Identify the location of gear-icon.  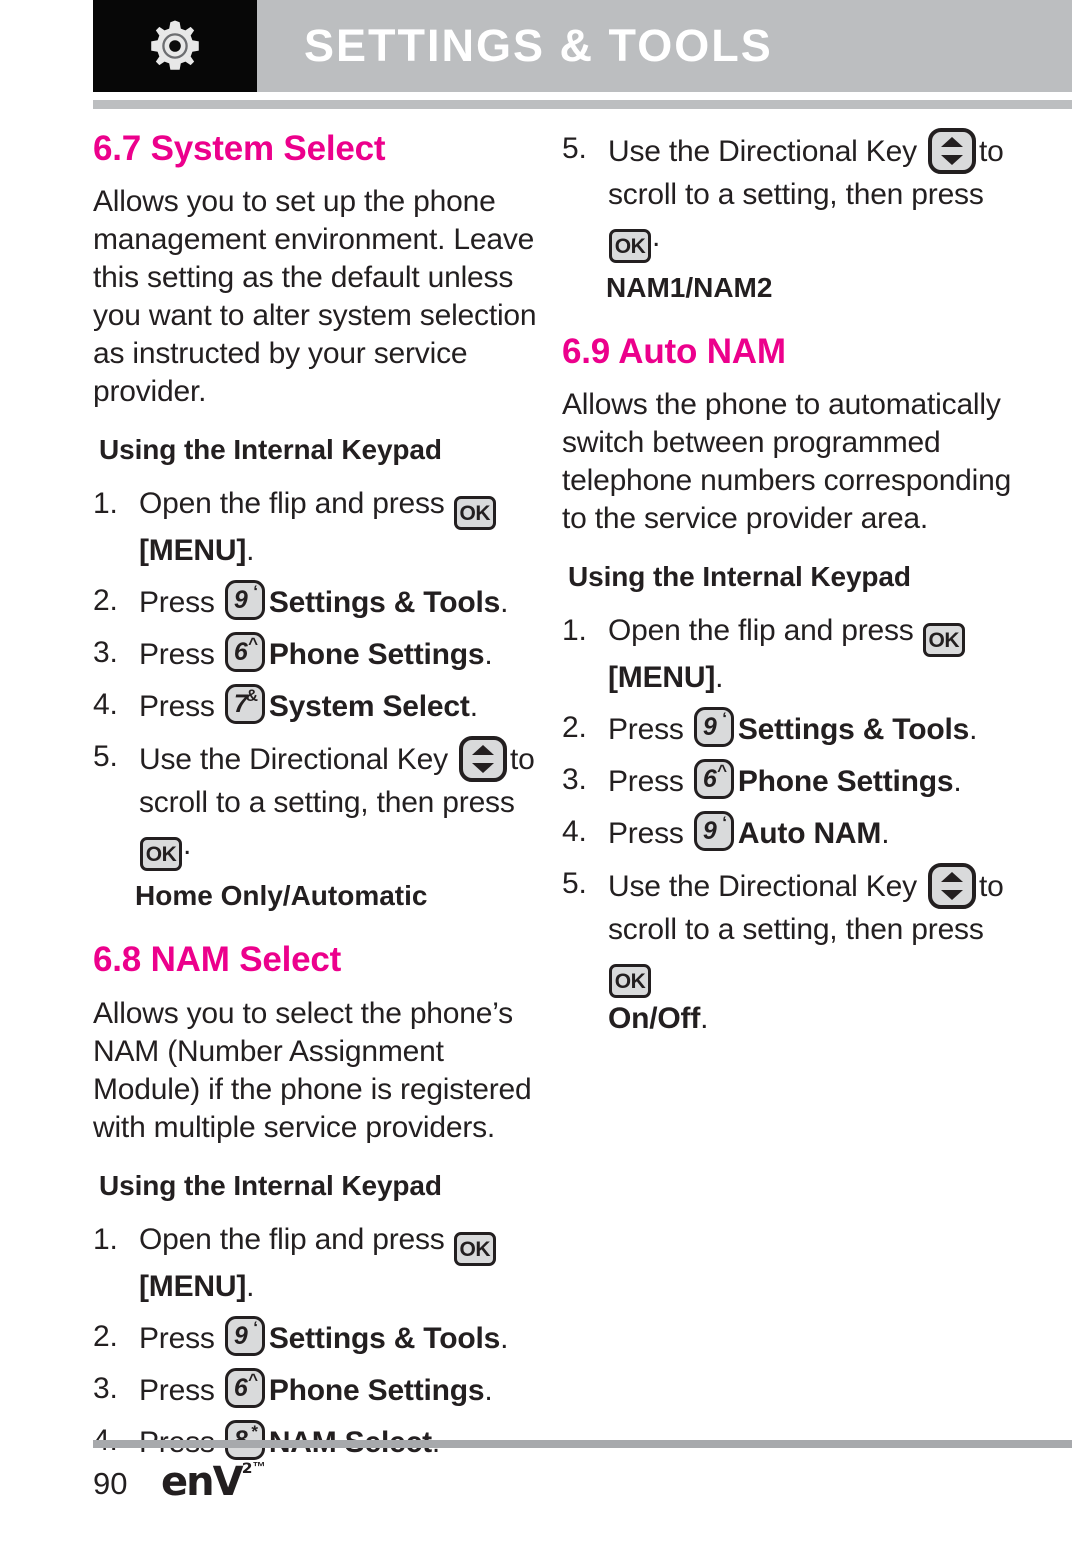
(175, 45).